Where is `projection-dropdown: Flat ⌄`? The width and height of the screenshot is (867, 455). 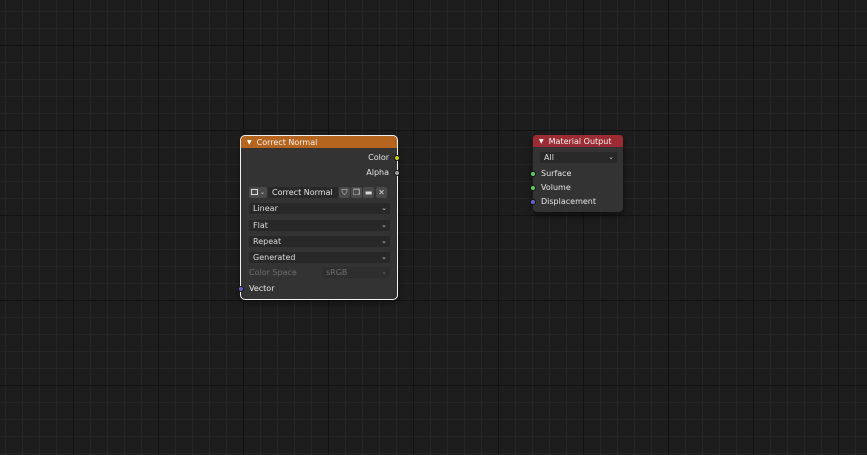
projection-dropdown: Flat ⌄ is located at coordinates (319, 225).